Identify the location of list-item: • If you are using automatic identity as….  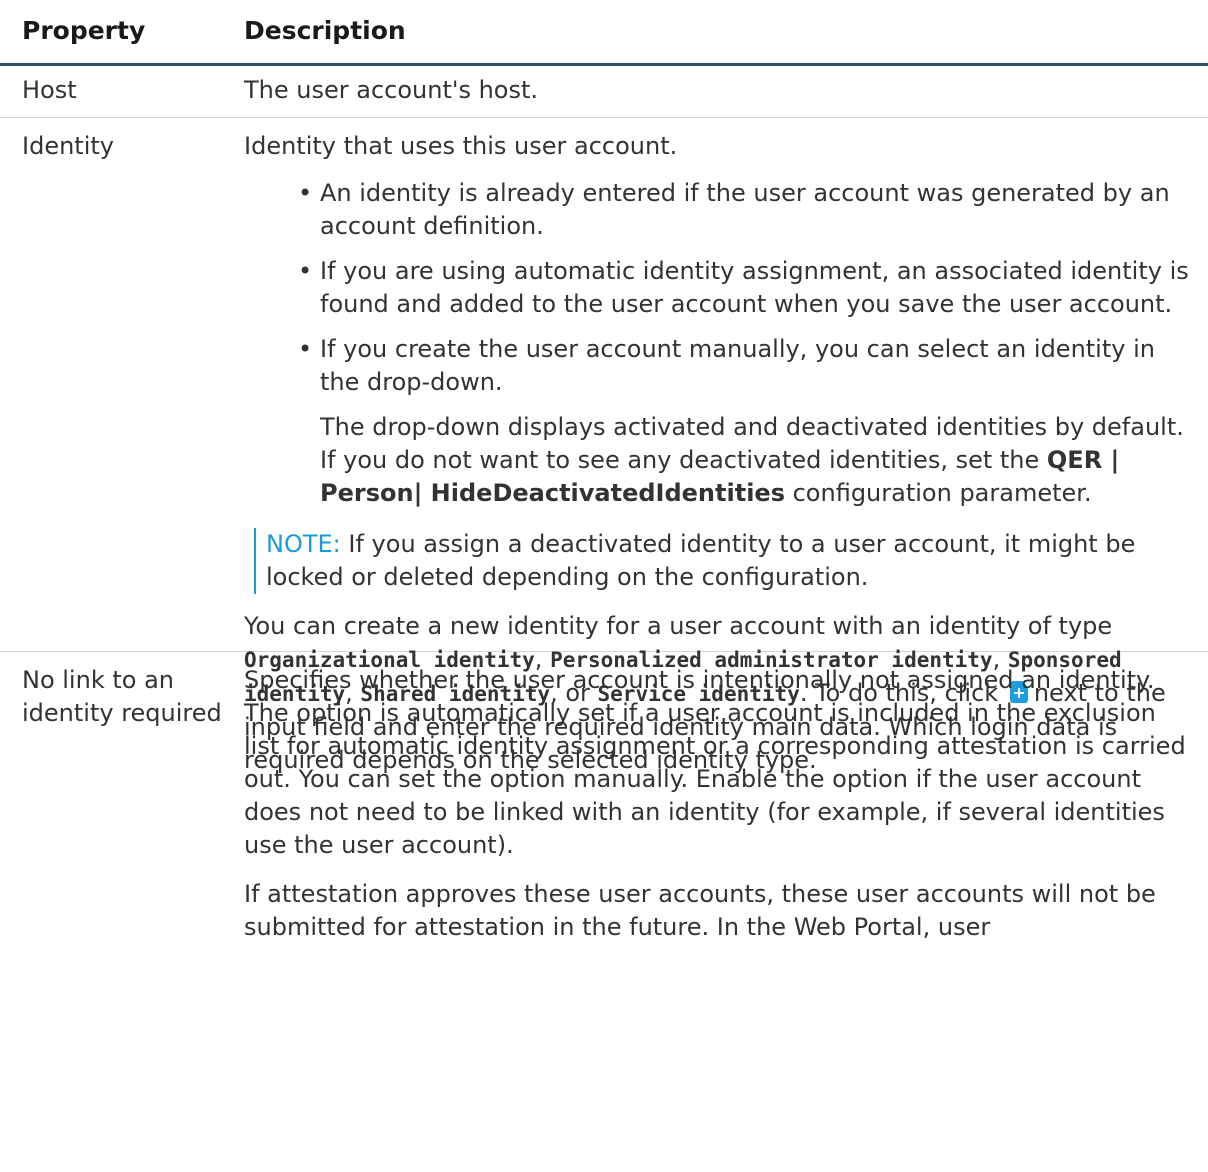
(743, 287).